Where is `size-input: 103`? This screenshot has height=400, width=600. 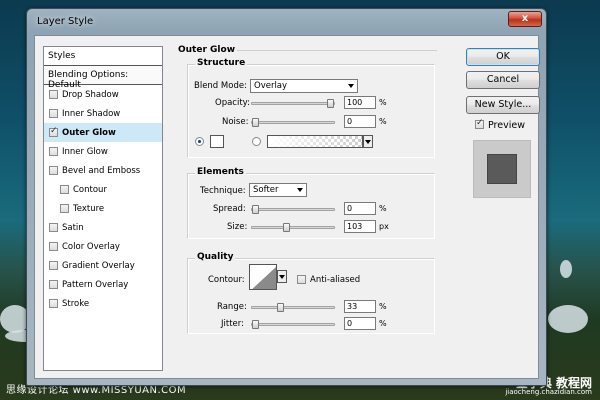
size-input: 103 is located at coordinates (360, 226).